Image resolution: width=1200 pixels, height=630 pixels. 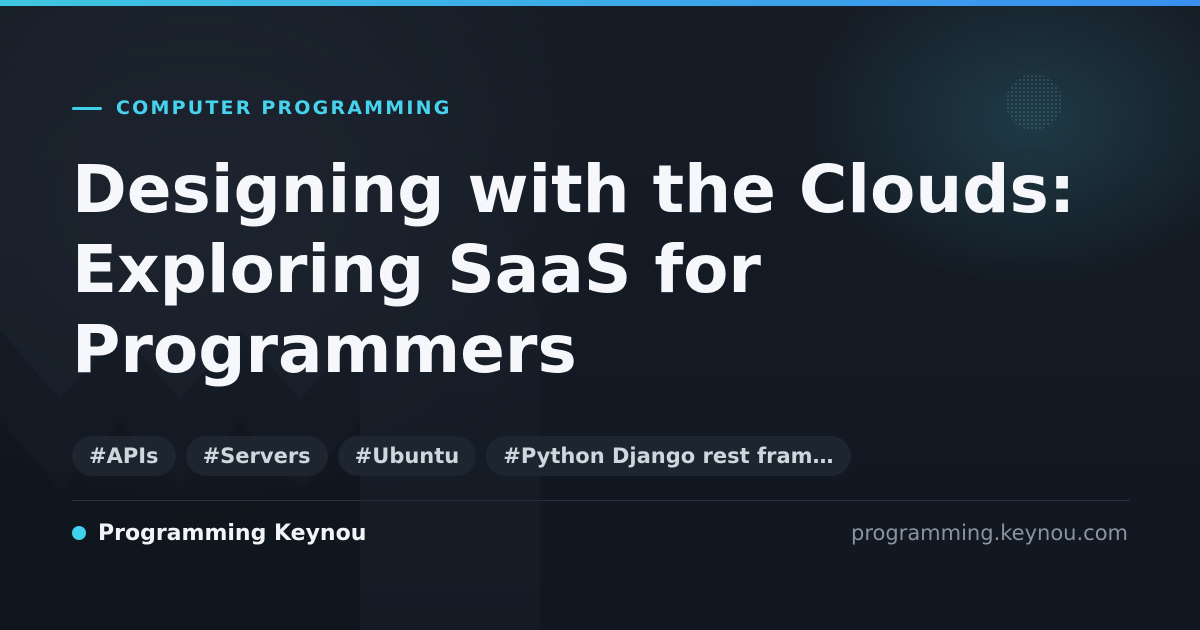 I want to click on site-url: programming.keynou.com, so click(x=989, y=533).